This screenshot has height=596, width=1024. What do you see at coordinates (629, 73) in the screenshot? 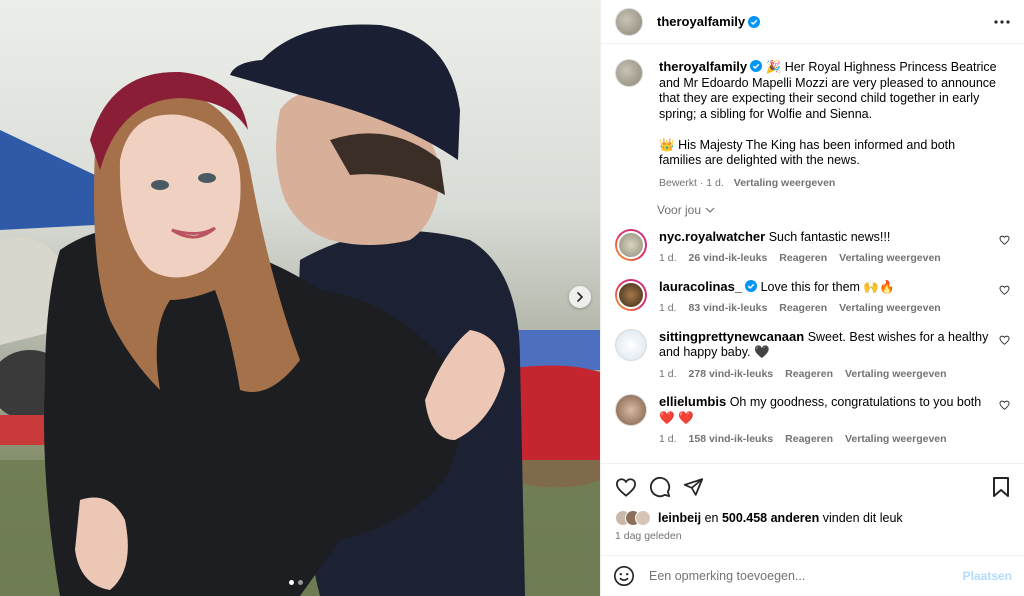
I see `caption-avatar` at bounding box center [629, 73].